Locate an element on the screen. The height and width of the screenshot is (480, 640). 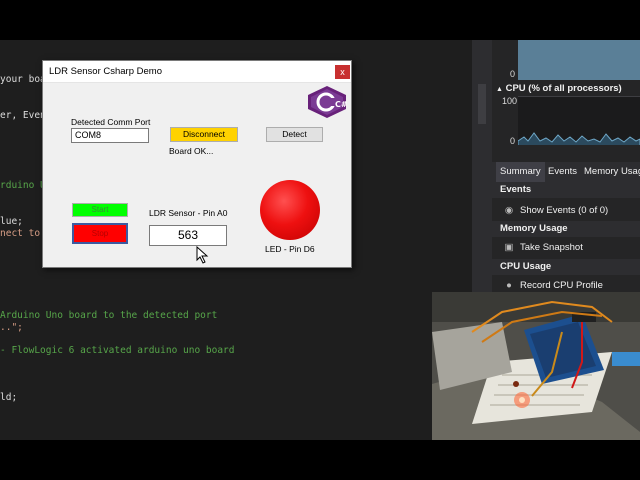
cpu-graph-axis-max: 100 is located at coordinates (510, 101).